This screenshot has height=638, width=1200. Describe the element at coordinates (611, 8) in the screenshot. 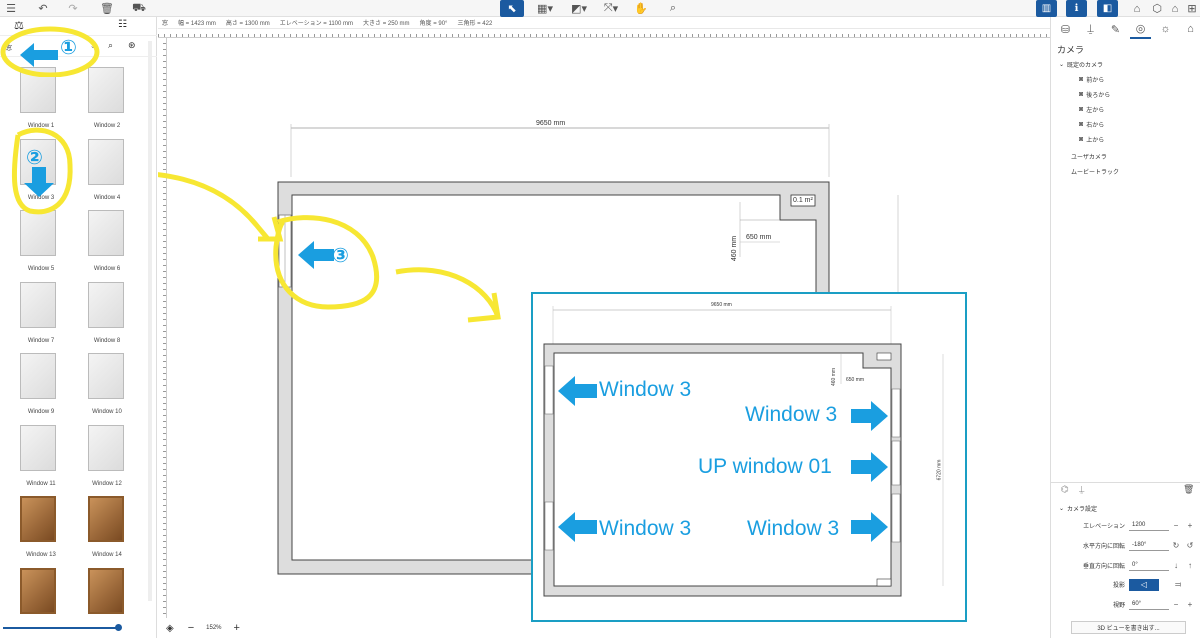

I see `dimension-icon: ⤧ ▾` at that location.